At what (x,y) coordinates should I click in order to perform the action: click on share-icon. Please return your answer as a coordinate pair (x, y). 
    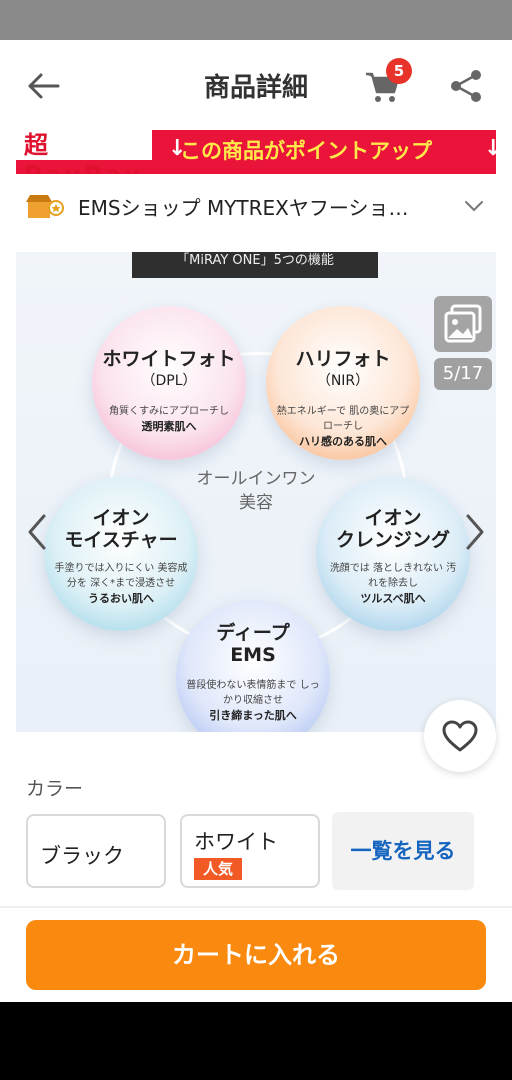
    Looking at the image, I should click on (466, 86).